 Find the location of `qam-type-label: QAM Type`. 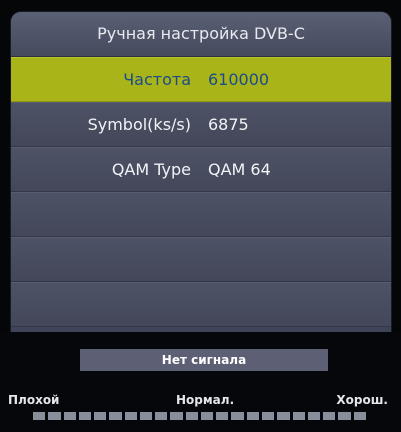

qam-type-label: QAM Type is located at coordinates (151, 169).